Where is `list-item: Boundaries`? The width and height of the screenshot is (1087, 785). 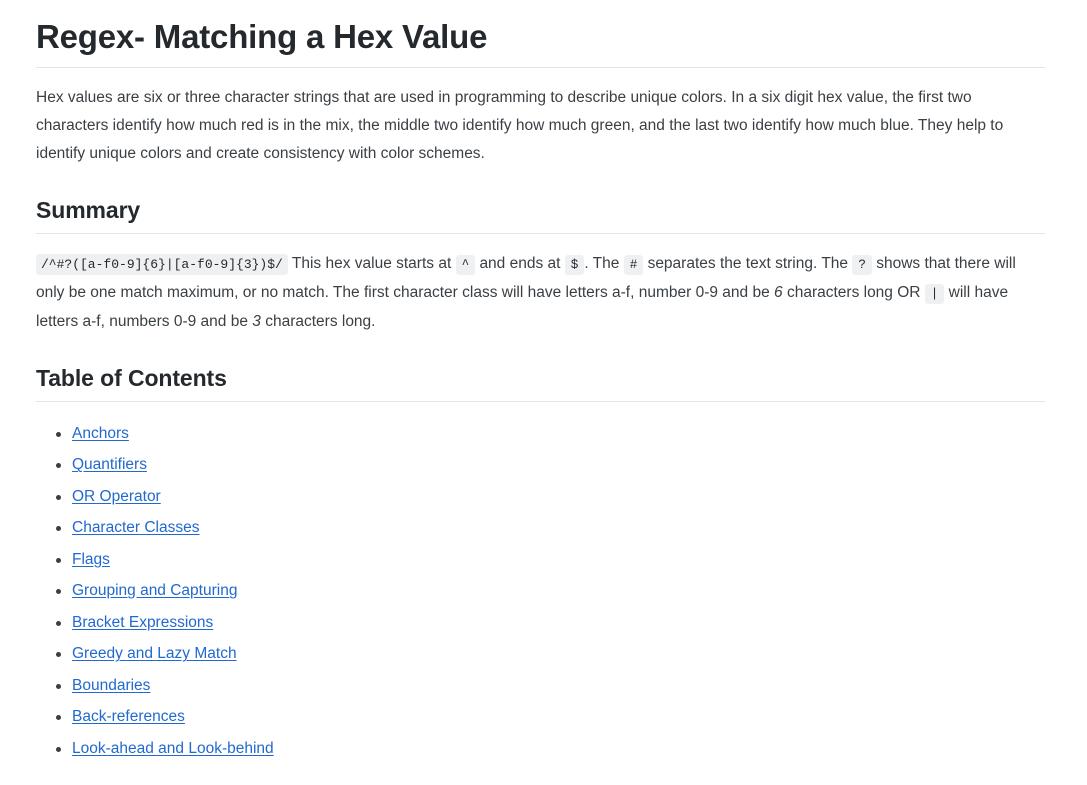 list-item: Boundaries is located at coordinates (550, 686).